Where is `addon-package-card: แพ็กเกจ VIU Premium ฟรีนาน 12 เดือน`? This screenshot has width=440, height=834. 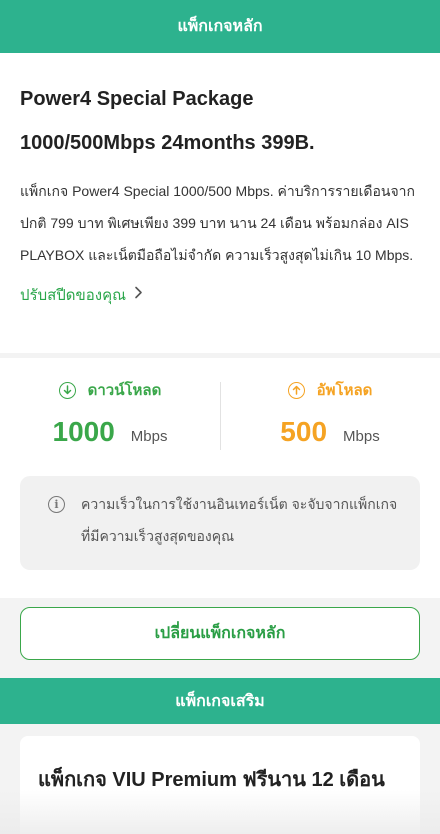 addon-package-card: แพ็กเกจ VIU Premium ฟรีนาน 12 เดือน is located at coordinates (220, 785).